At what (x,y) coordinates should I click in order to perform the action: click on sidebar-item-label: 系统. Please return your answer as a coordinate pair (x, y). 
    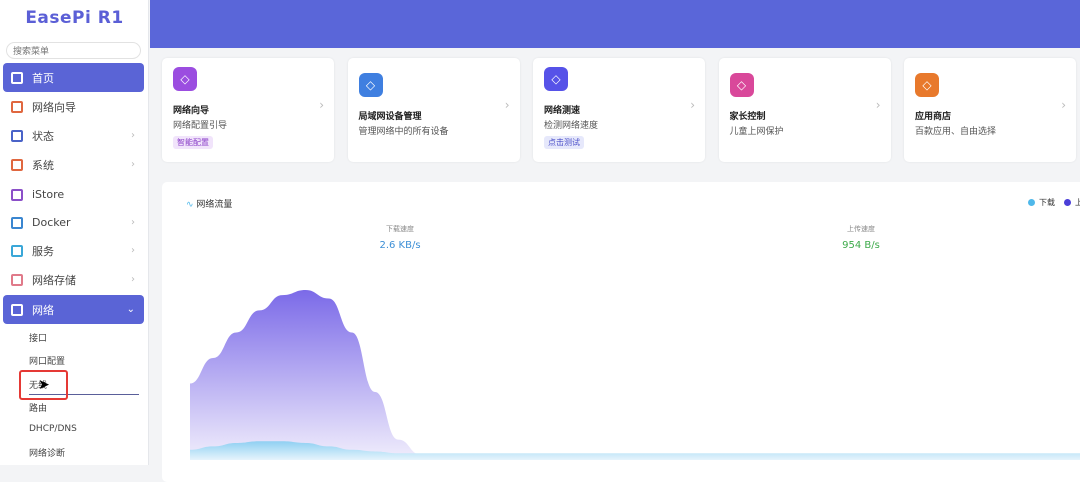
    Looking at the image, I should click on (43, 165).